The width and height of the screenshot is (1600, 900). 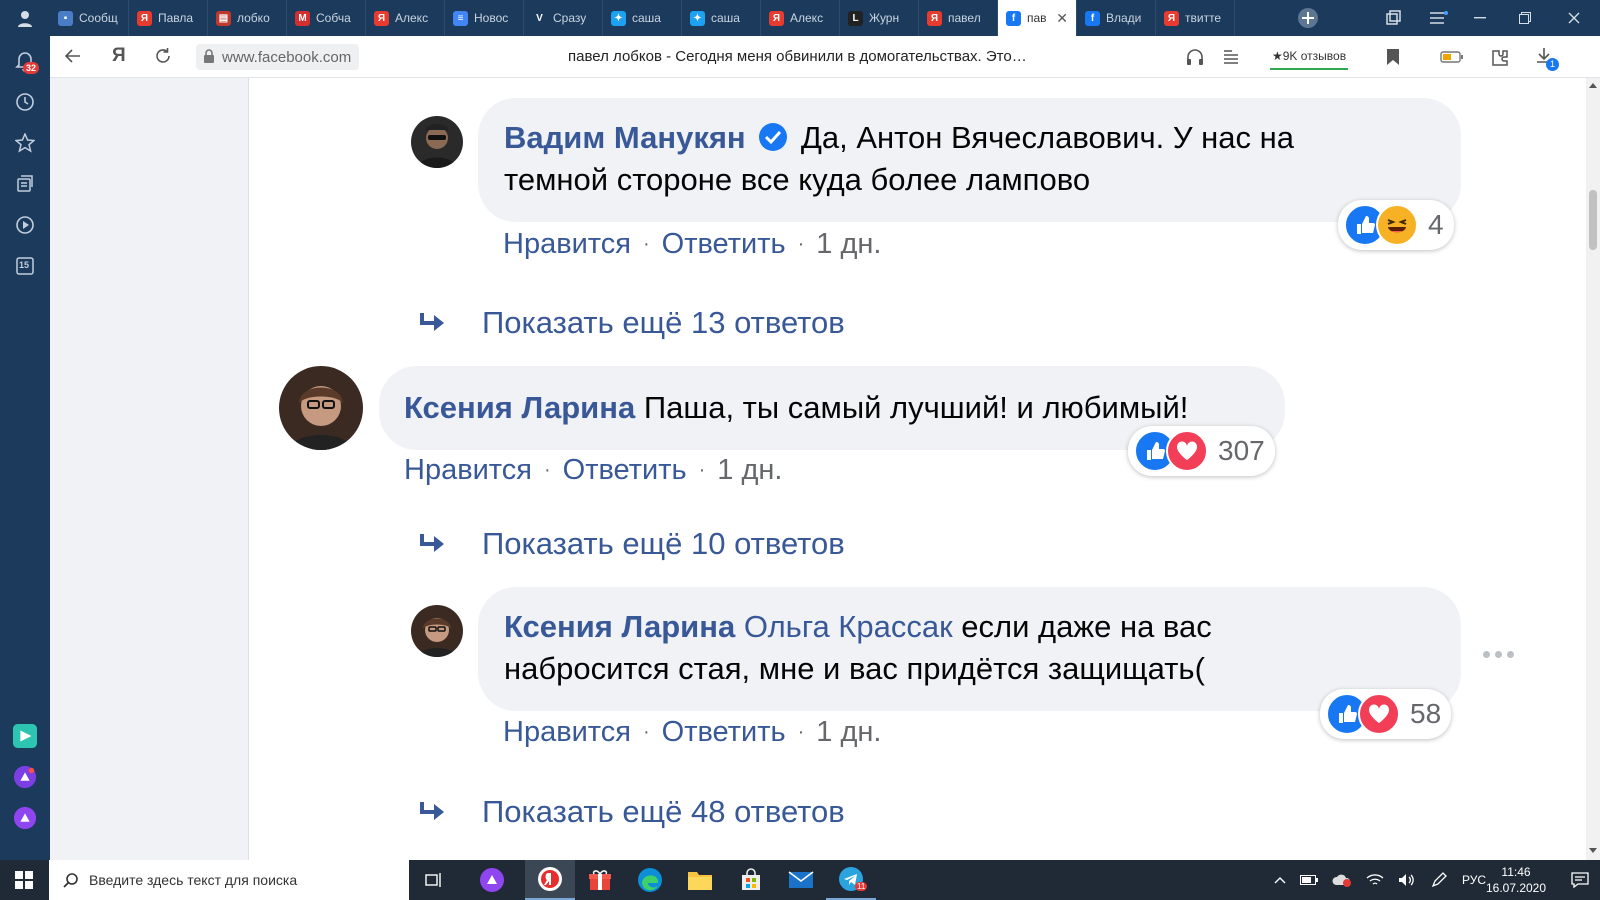 What do you see at coordinates (25, 777) in the screenshot?
I see `music-app-icon` at bounding box center [25, 777].